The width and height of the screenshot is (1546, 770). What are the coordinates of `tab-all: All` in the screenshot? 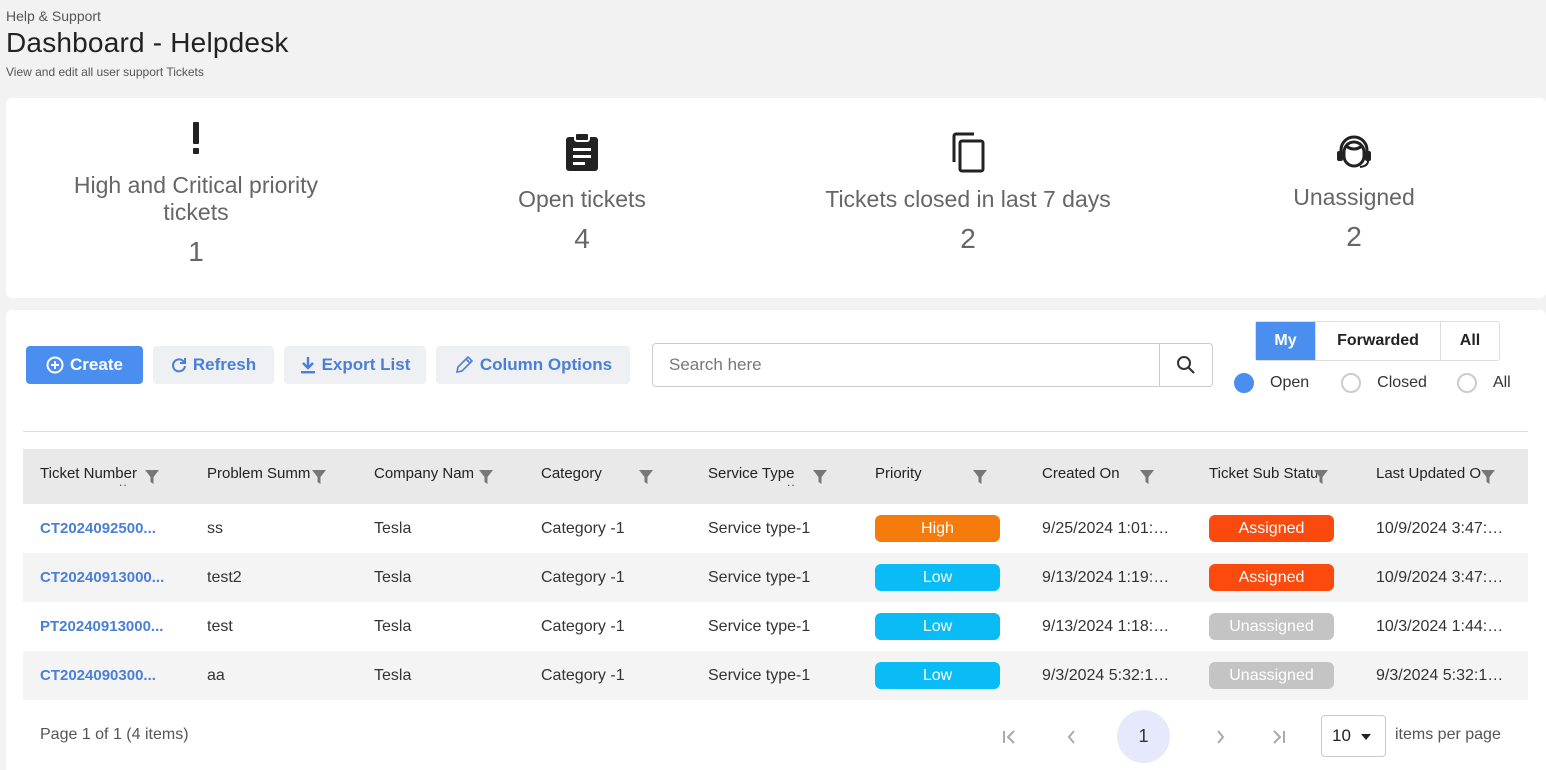 It's located at (1470, 341).